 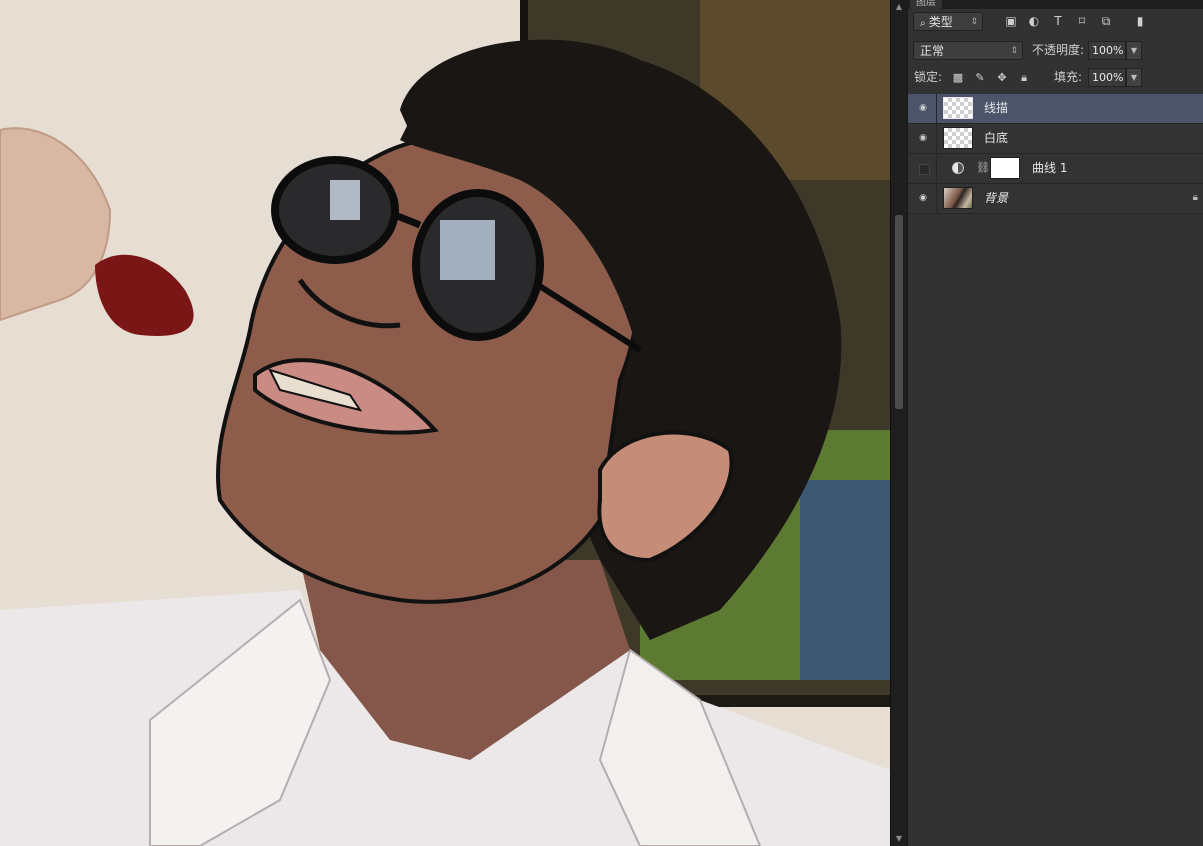 What do you see at coordinates (1058, 21) in the screenshot?
I see `type-filter-icon: T` at bounding box center [1058, 21].